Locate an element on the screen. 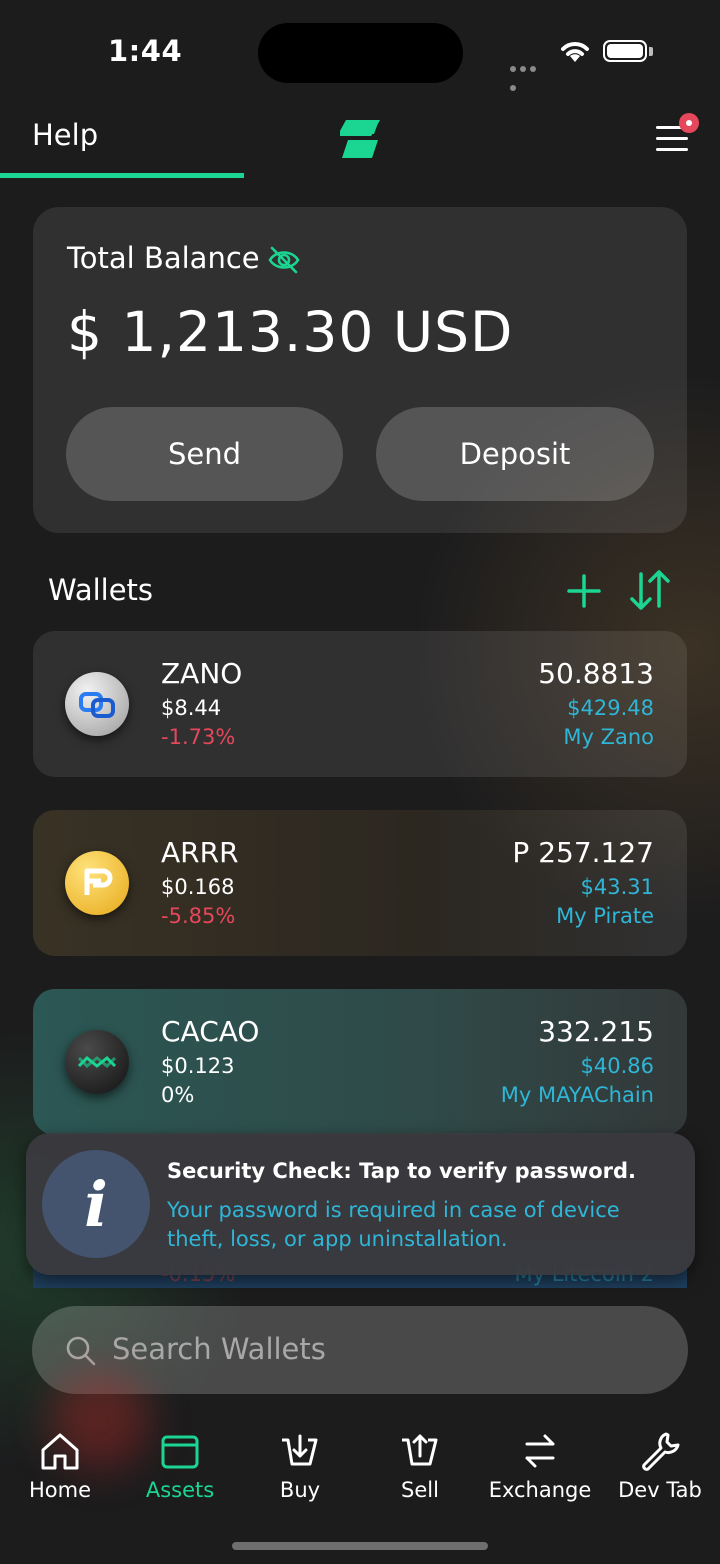 The height and width of the screenshot is (1564, 720). nav-exchange: Exchange is located at coordinates (540, 1466).